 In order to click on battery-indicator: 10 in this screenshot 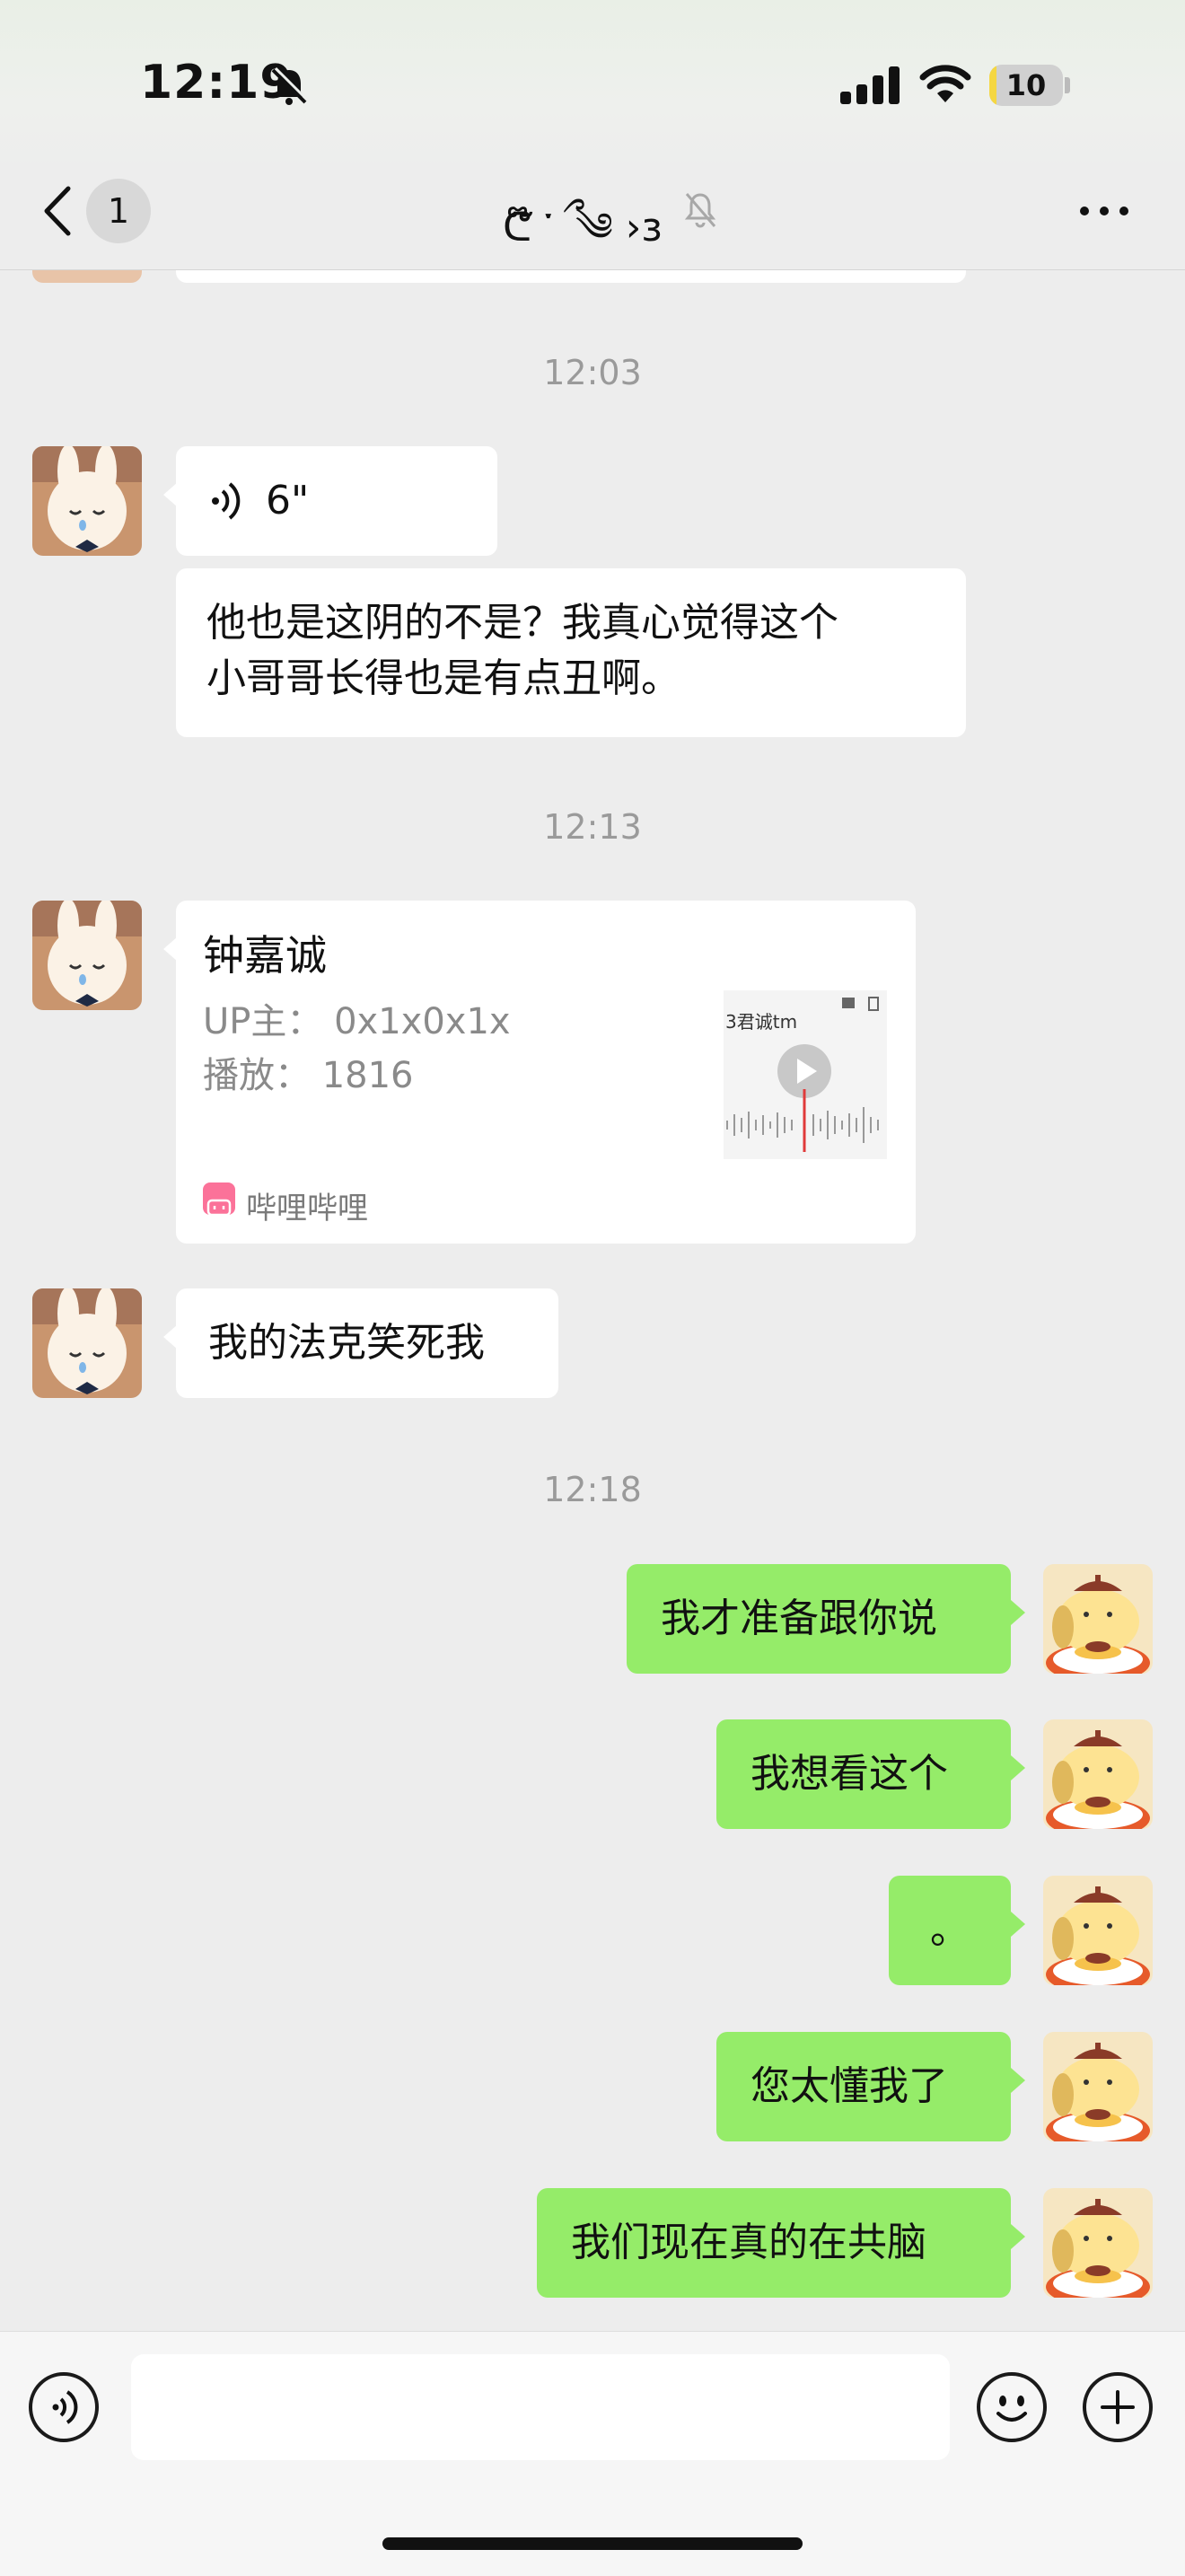, I will do `click(1030, 86)`.